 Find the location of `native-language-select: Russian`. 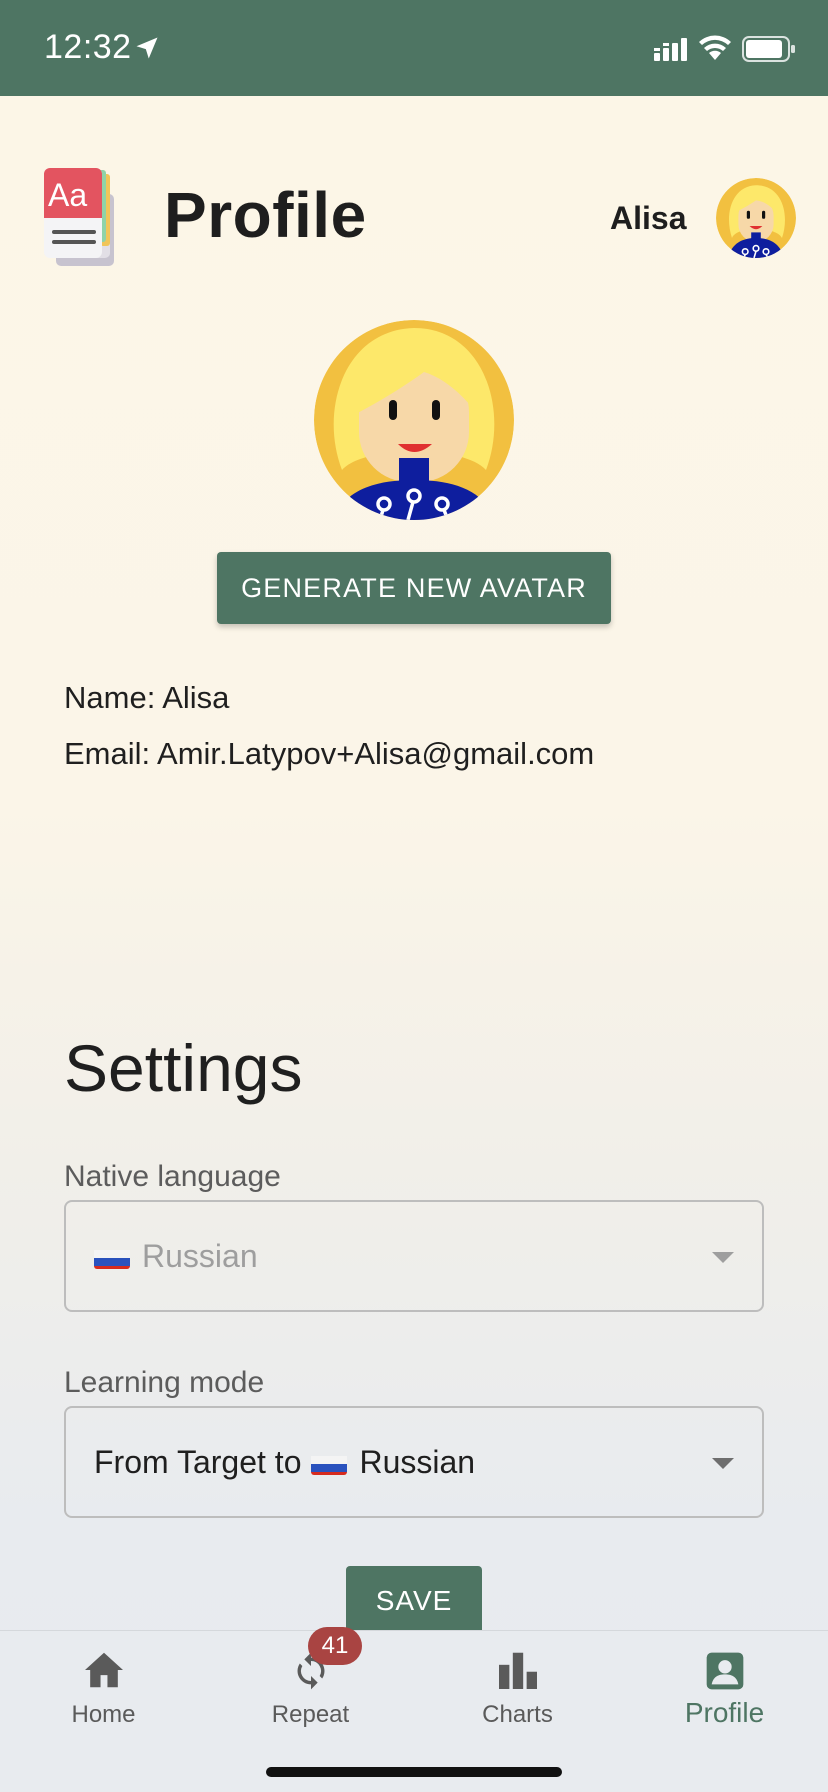

native-language-select: Russian is located at coordinates (414, 1256).